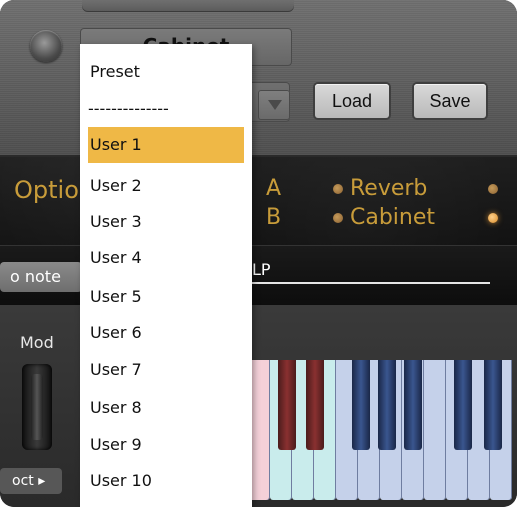 This screenshot has width=517, height=507. What do you see at coordinates (392, 217) in the screenshot?
I see `cabinet-toggle-label: Cabinet` at bounding box center [392, 217].